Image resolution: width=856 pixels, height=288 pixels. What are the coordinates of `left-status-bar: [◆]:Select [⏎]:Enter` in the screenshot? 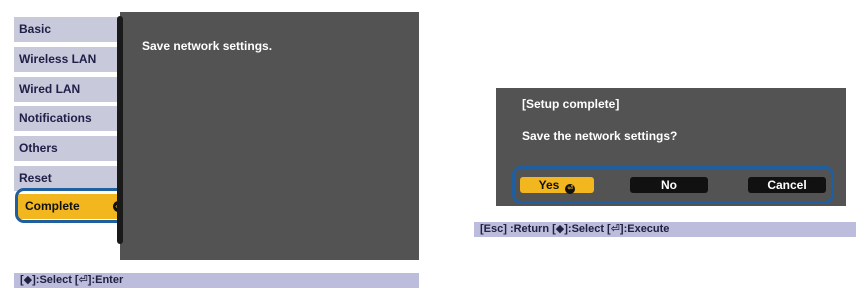 It's located at (216, 280).